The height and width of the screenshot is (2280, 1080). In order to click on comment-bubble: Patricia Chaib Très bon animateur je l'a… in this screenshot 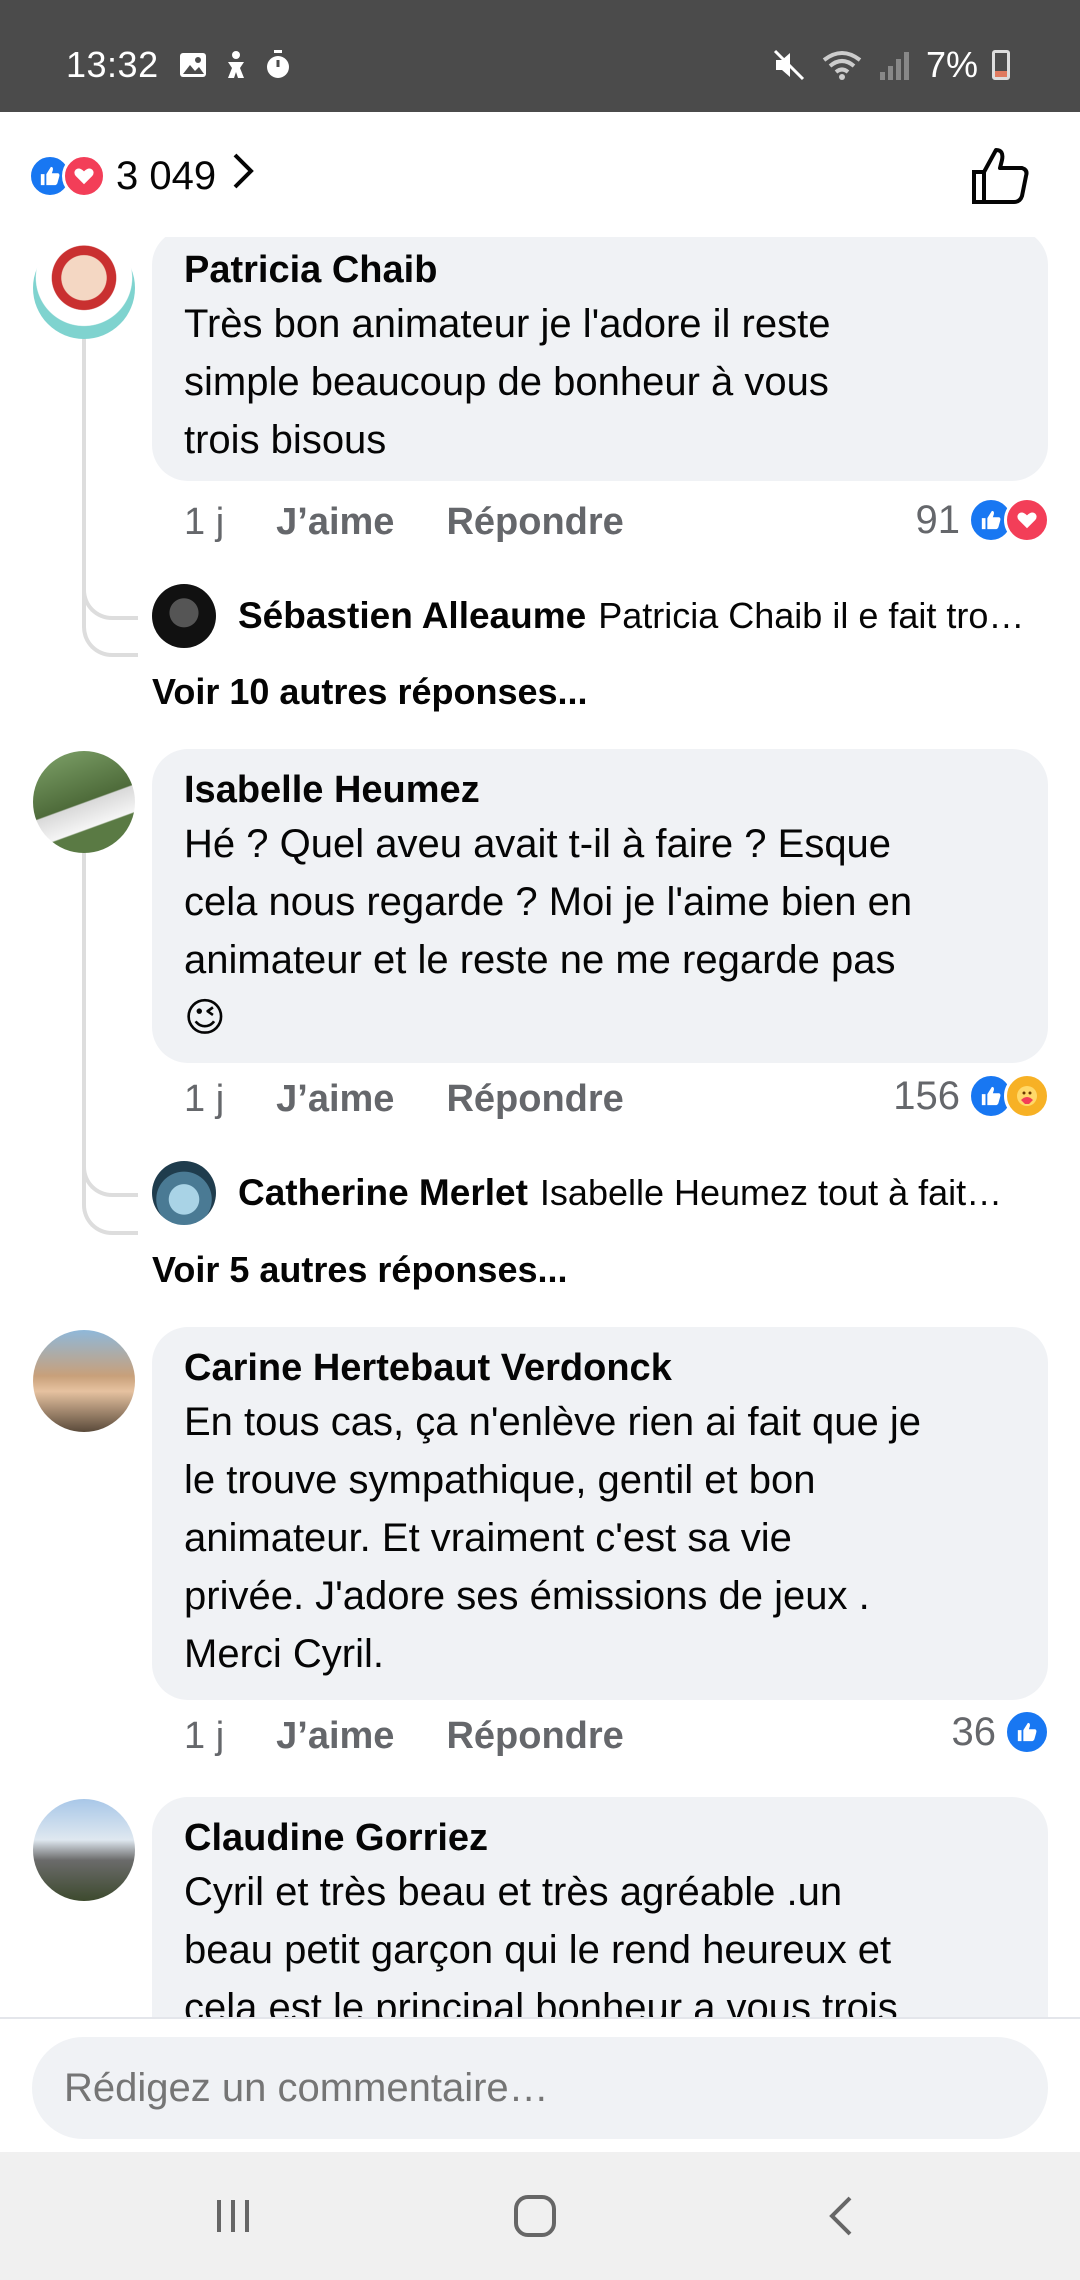, I will do `click(600, 359)`.